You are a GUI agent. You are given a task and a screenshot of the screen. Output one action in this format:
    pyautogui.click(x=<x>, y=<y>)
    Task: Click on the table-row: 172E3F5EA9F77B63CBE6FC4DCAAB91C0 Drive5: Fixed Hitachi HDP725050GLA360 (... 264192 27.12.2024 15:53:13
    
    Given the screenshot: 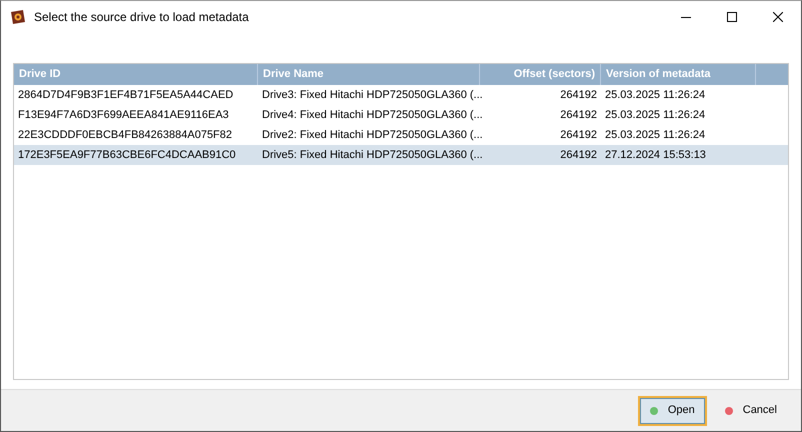 What is the action you would take?
    pyautogui.click(x=401, y=155)
    